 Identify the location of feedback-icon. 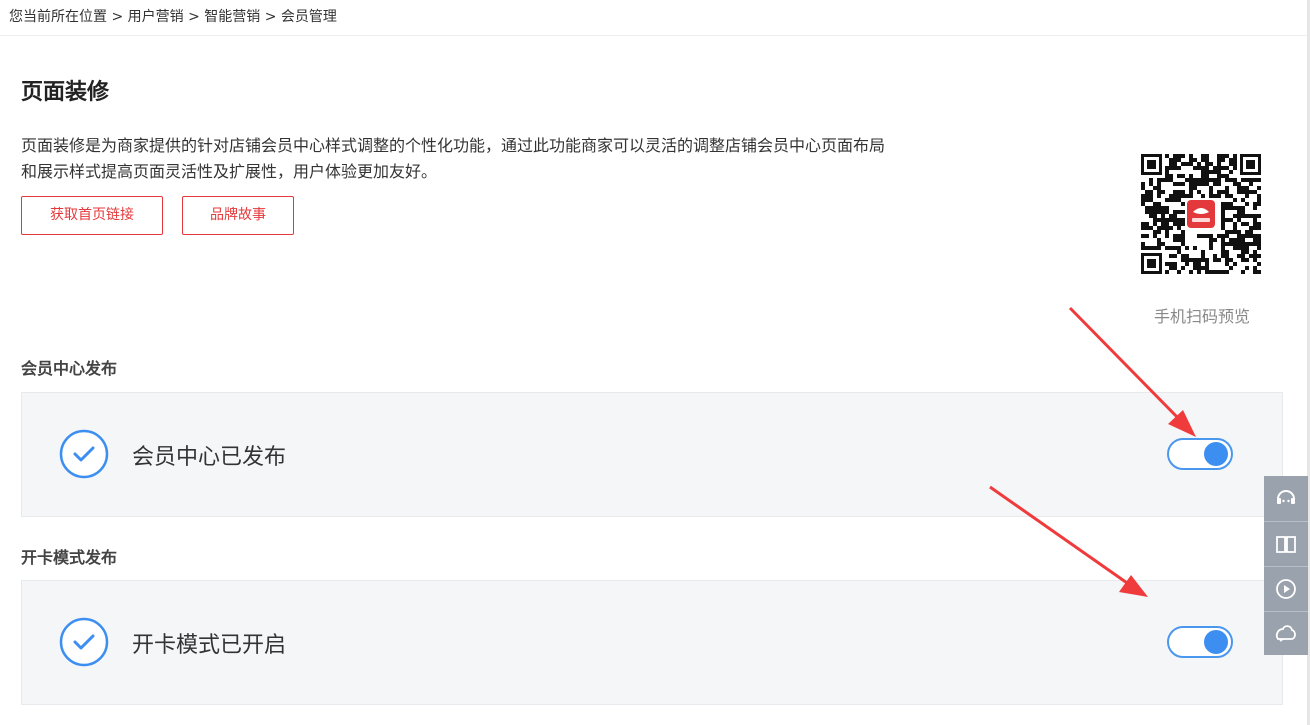
(1285, 633).